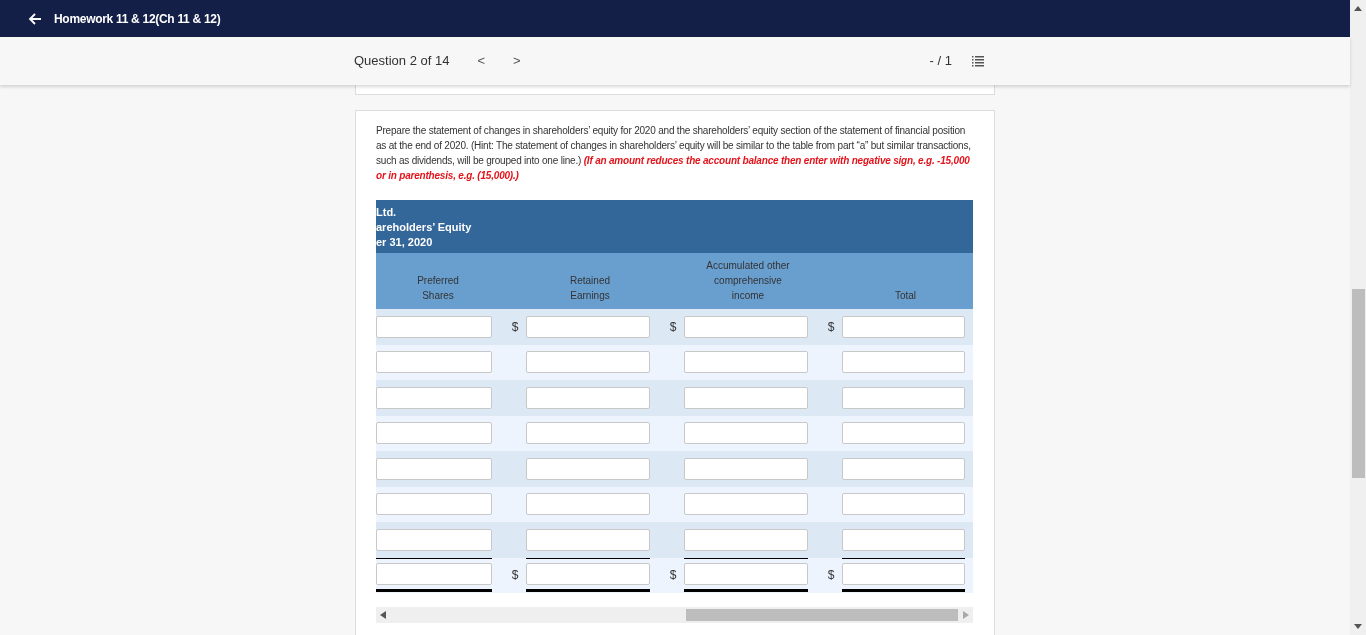 This screenshot has width=1366, height=635. What do you see at coordinates (383, 615) in the screenshot?
I see `scroll-left-icon` at bounding box center [383, 615].